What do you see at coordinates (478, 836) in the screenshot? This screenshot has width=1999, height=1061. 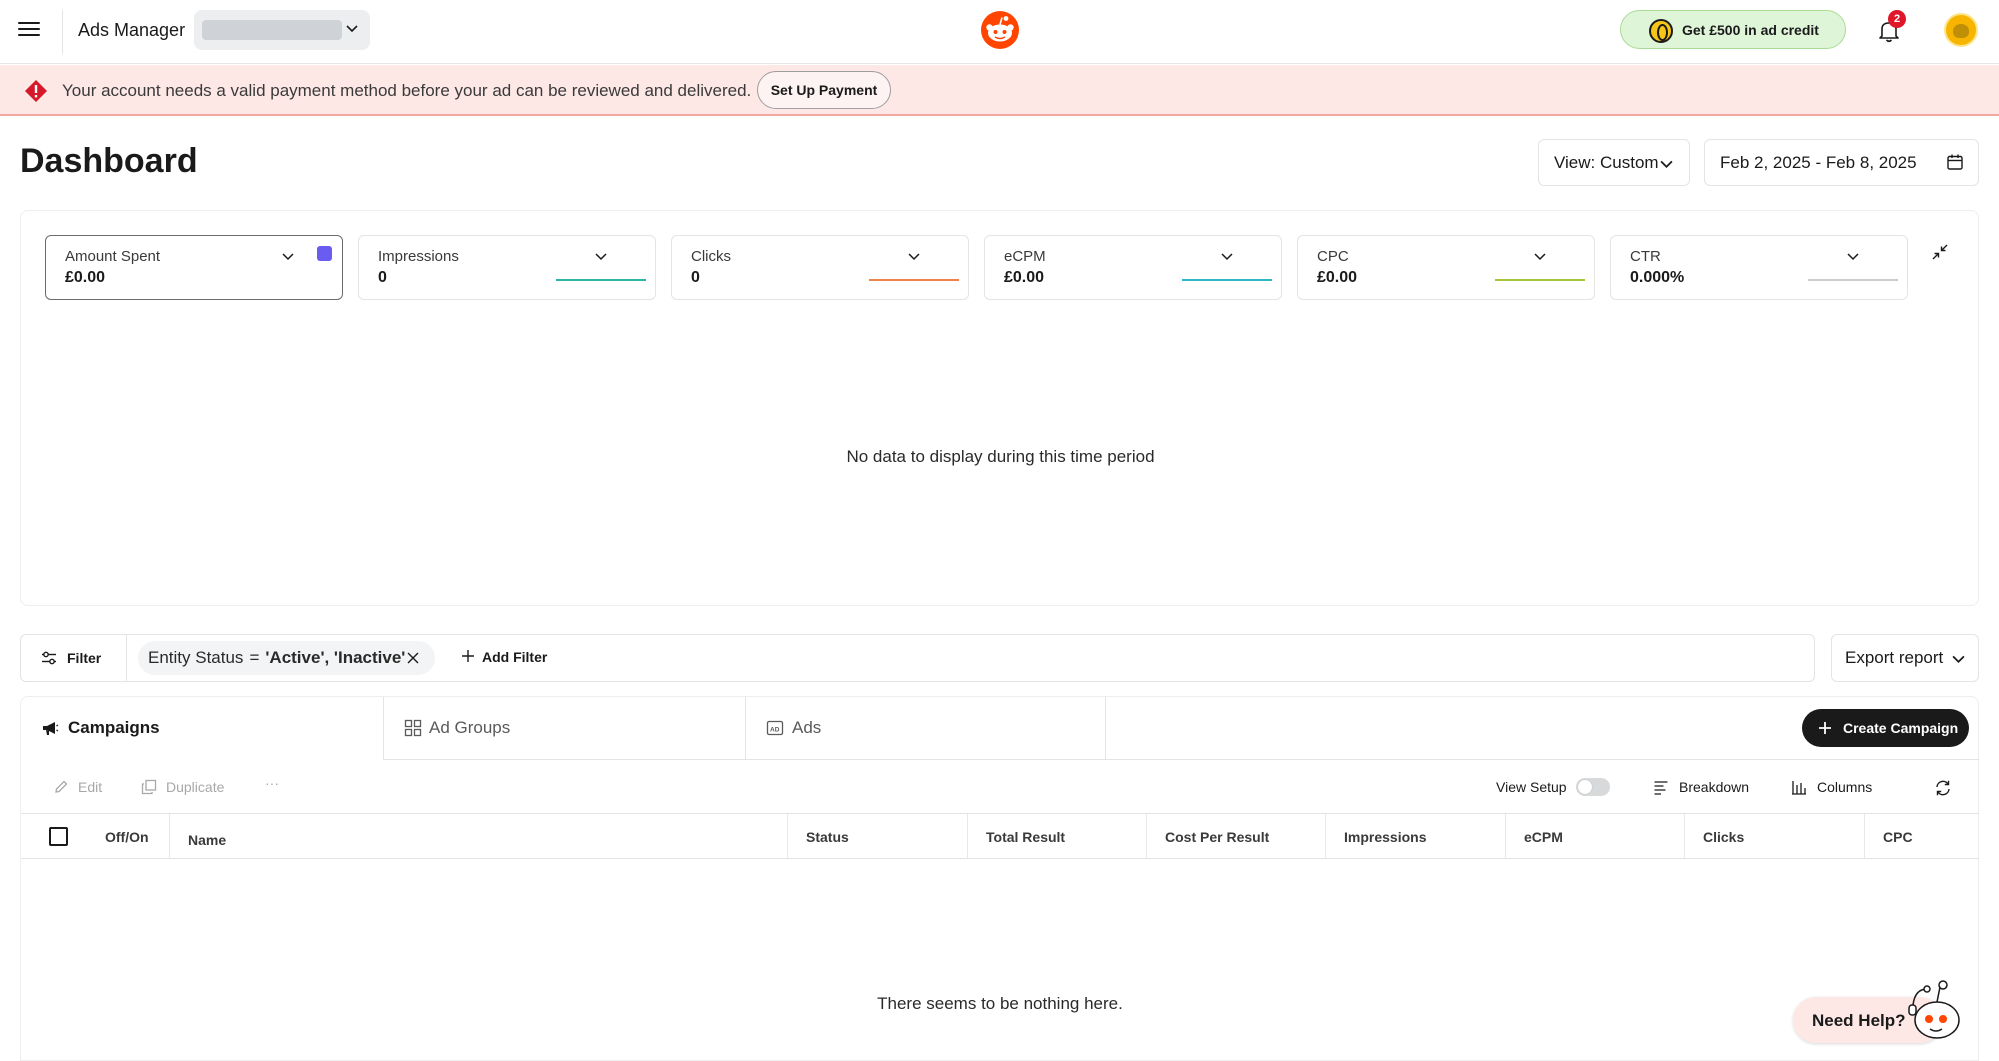 I see `column-header-name: Name` at bounding box center [478, 836].